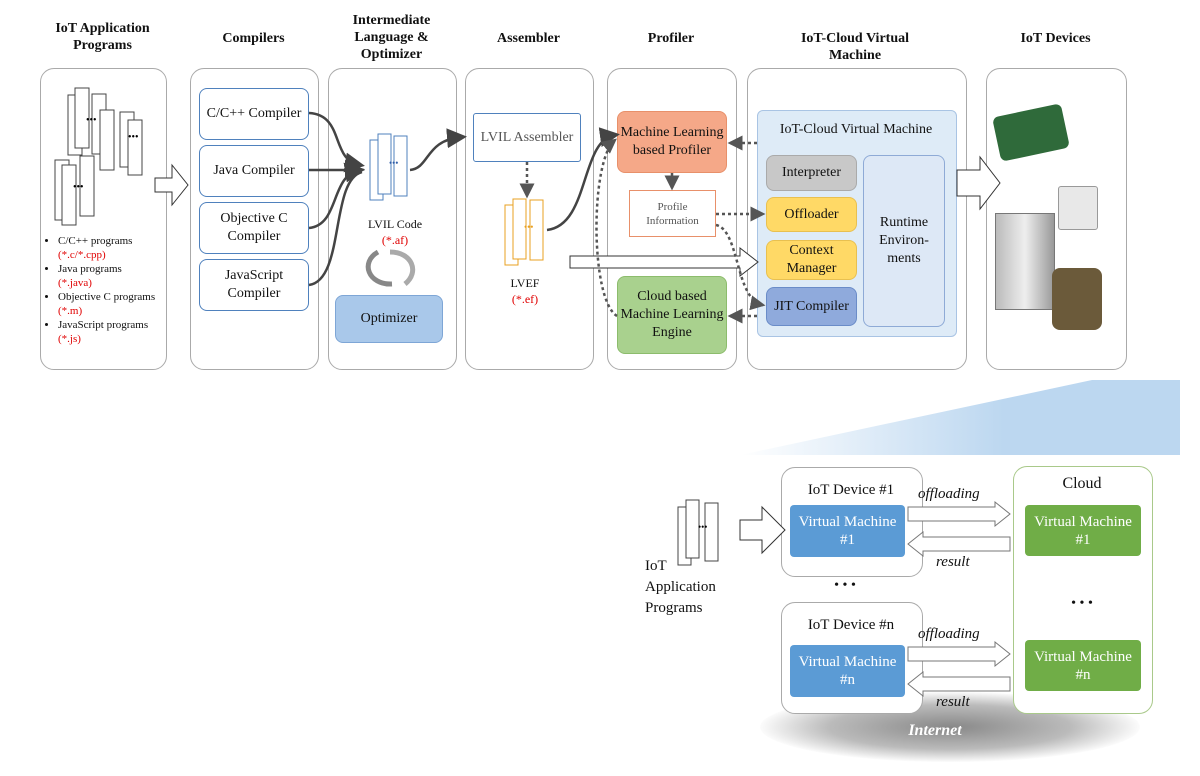 The height and width of the screenshot is (776, 1200). What do you see at coordinates (978, 183) in the screenshot?
I see `arrow-vm-devices` at bounding box center [978, 183].